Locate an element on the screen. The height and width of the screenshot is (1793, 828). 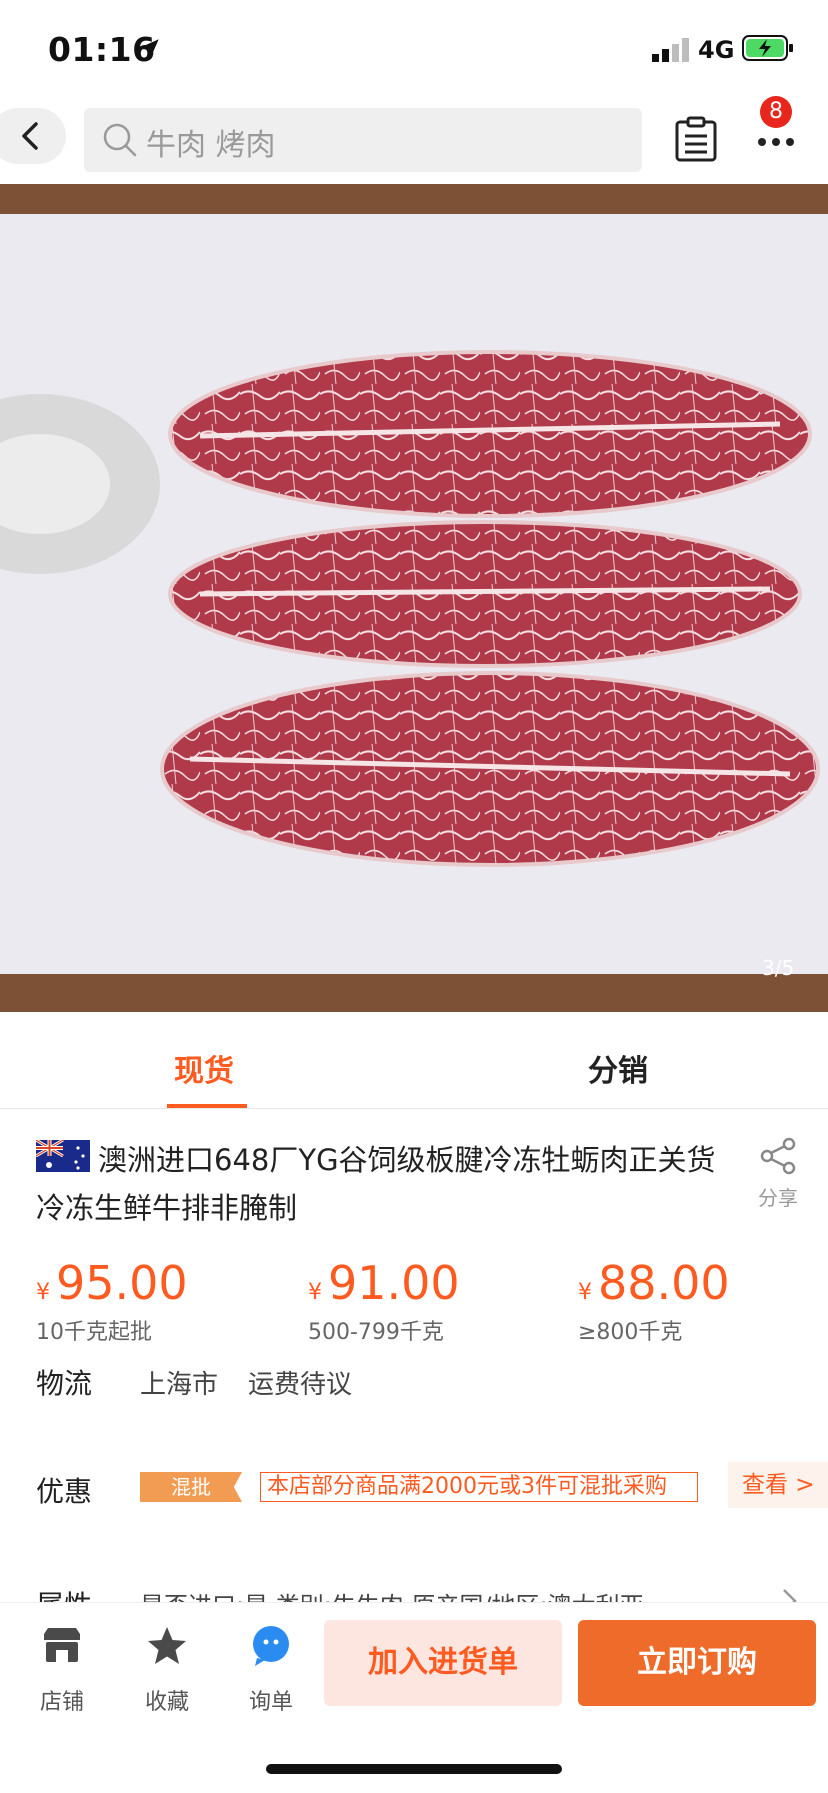
share-icon is located at coordinates (778, 1156).